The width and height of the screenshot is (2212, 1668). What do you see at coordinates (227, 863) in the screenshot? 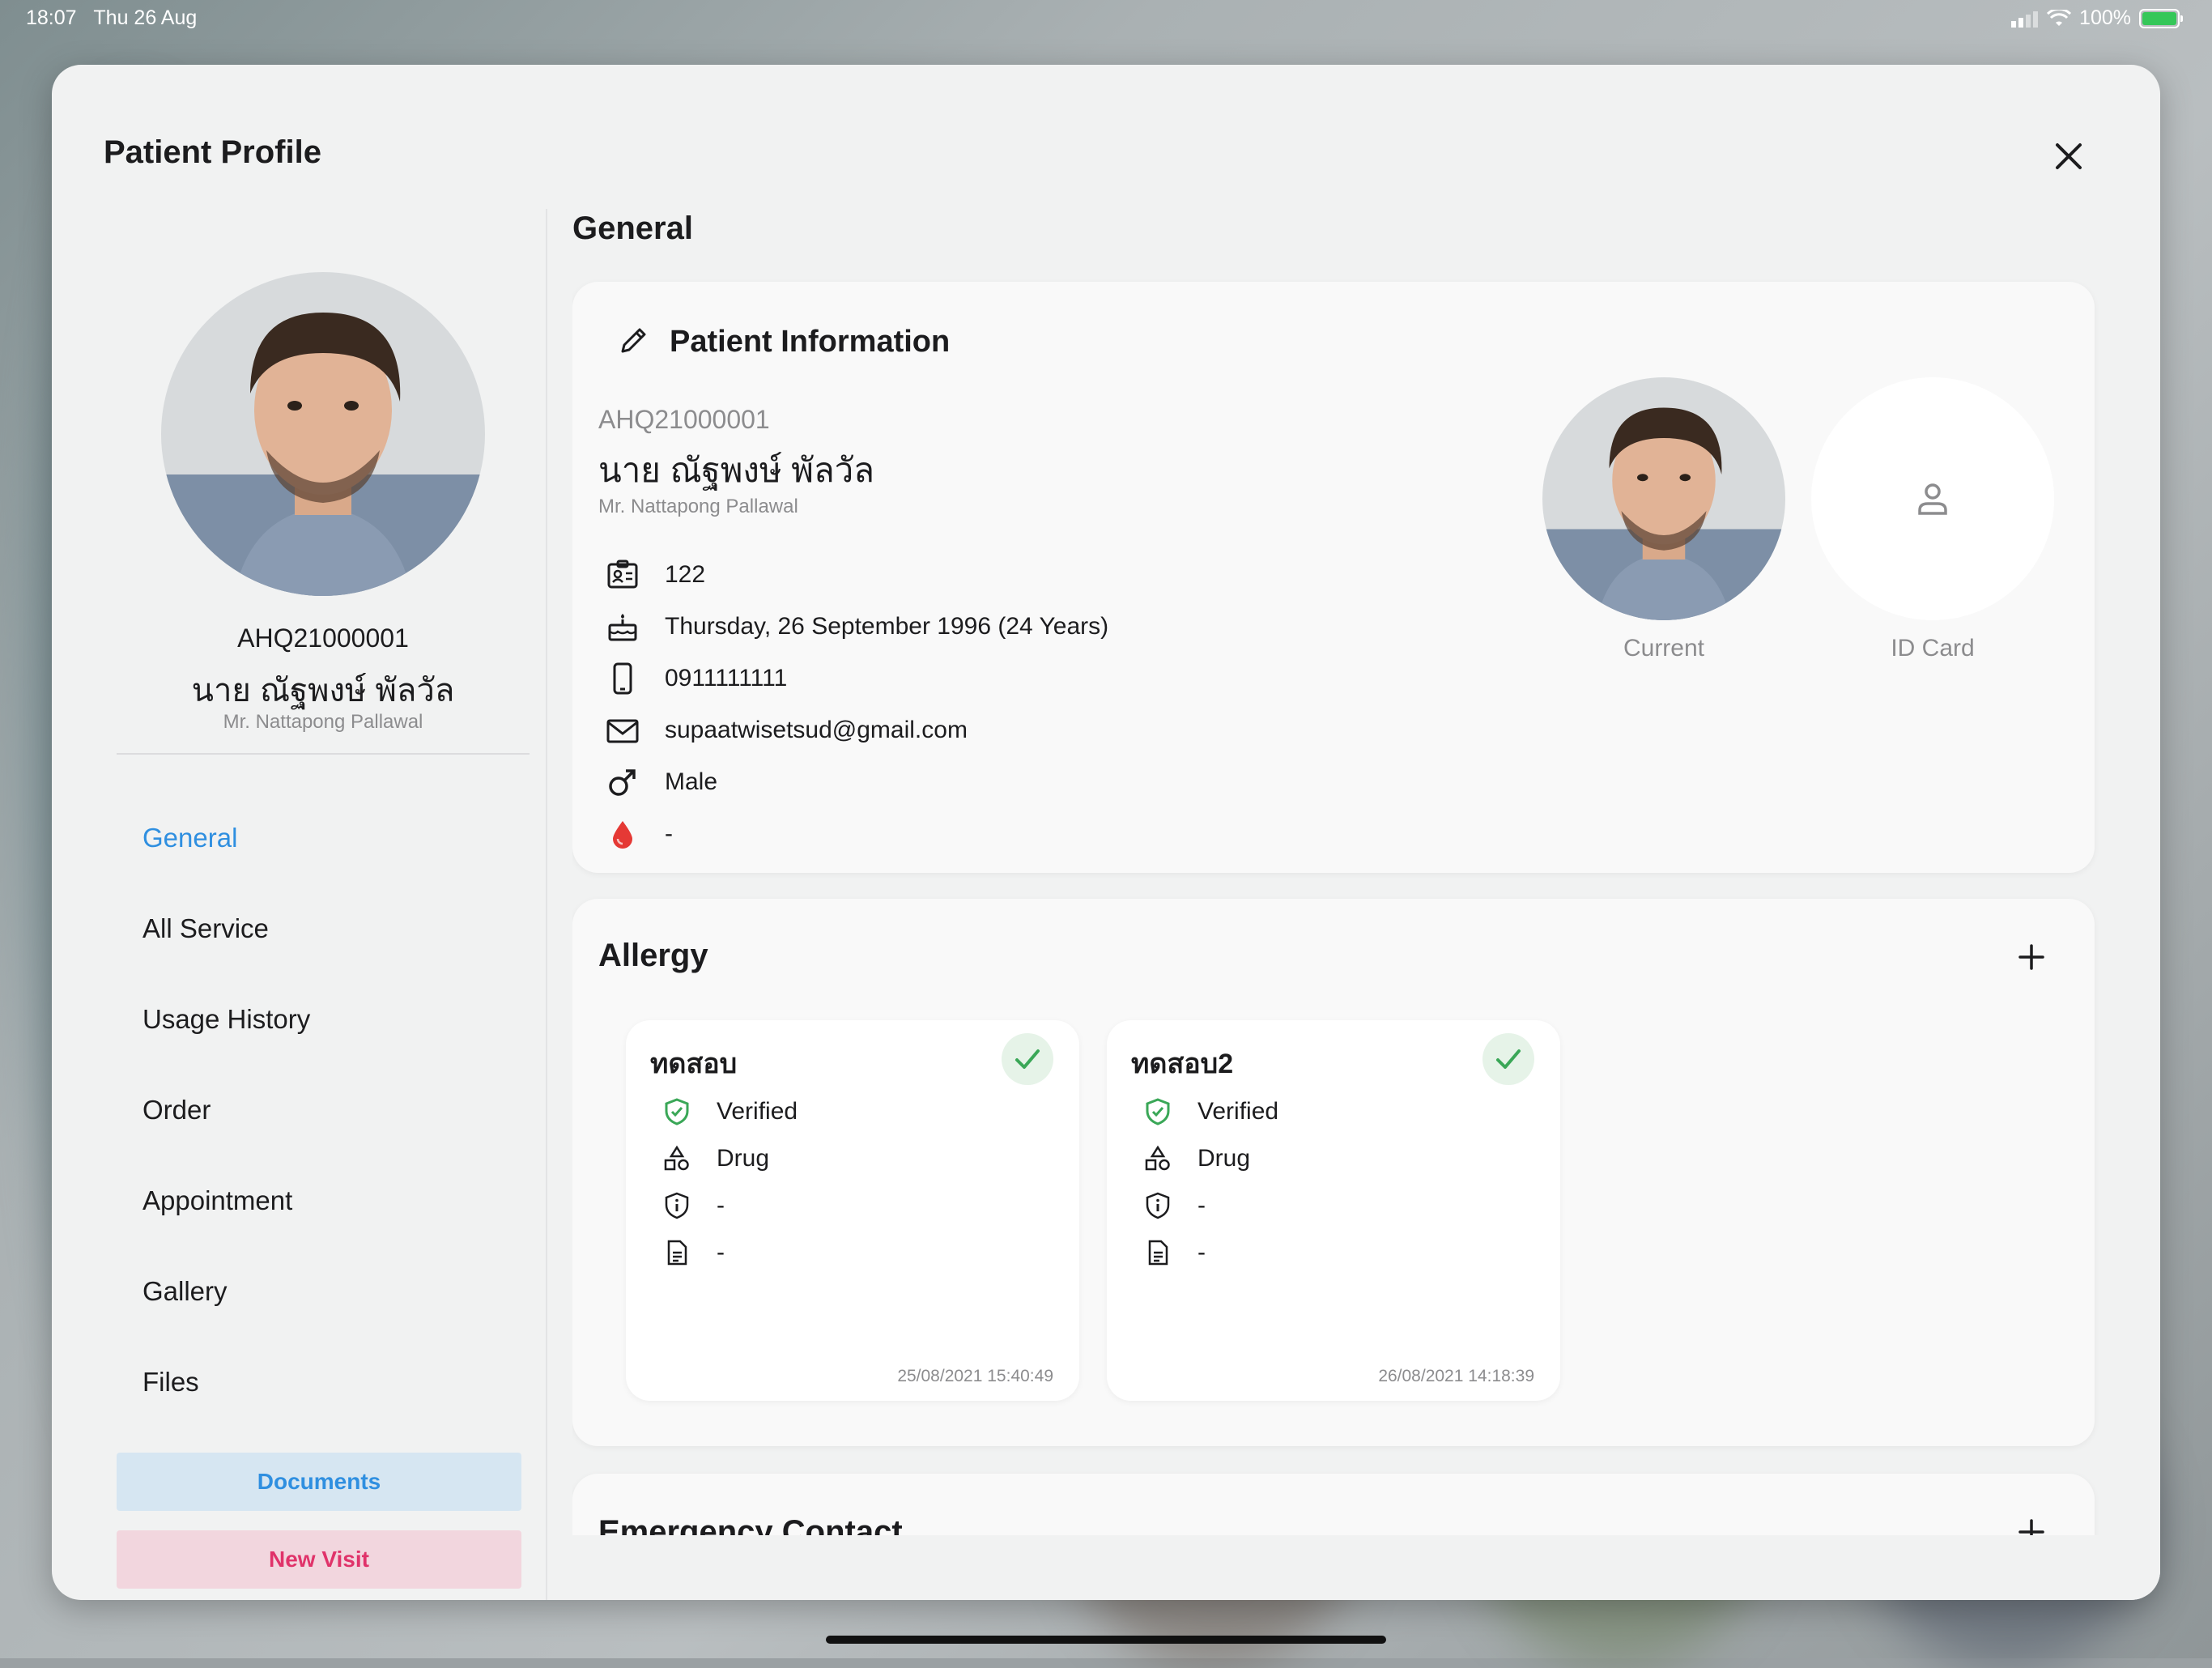
I see `sidebar-item-general: General` at bounding box center [227, 863].